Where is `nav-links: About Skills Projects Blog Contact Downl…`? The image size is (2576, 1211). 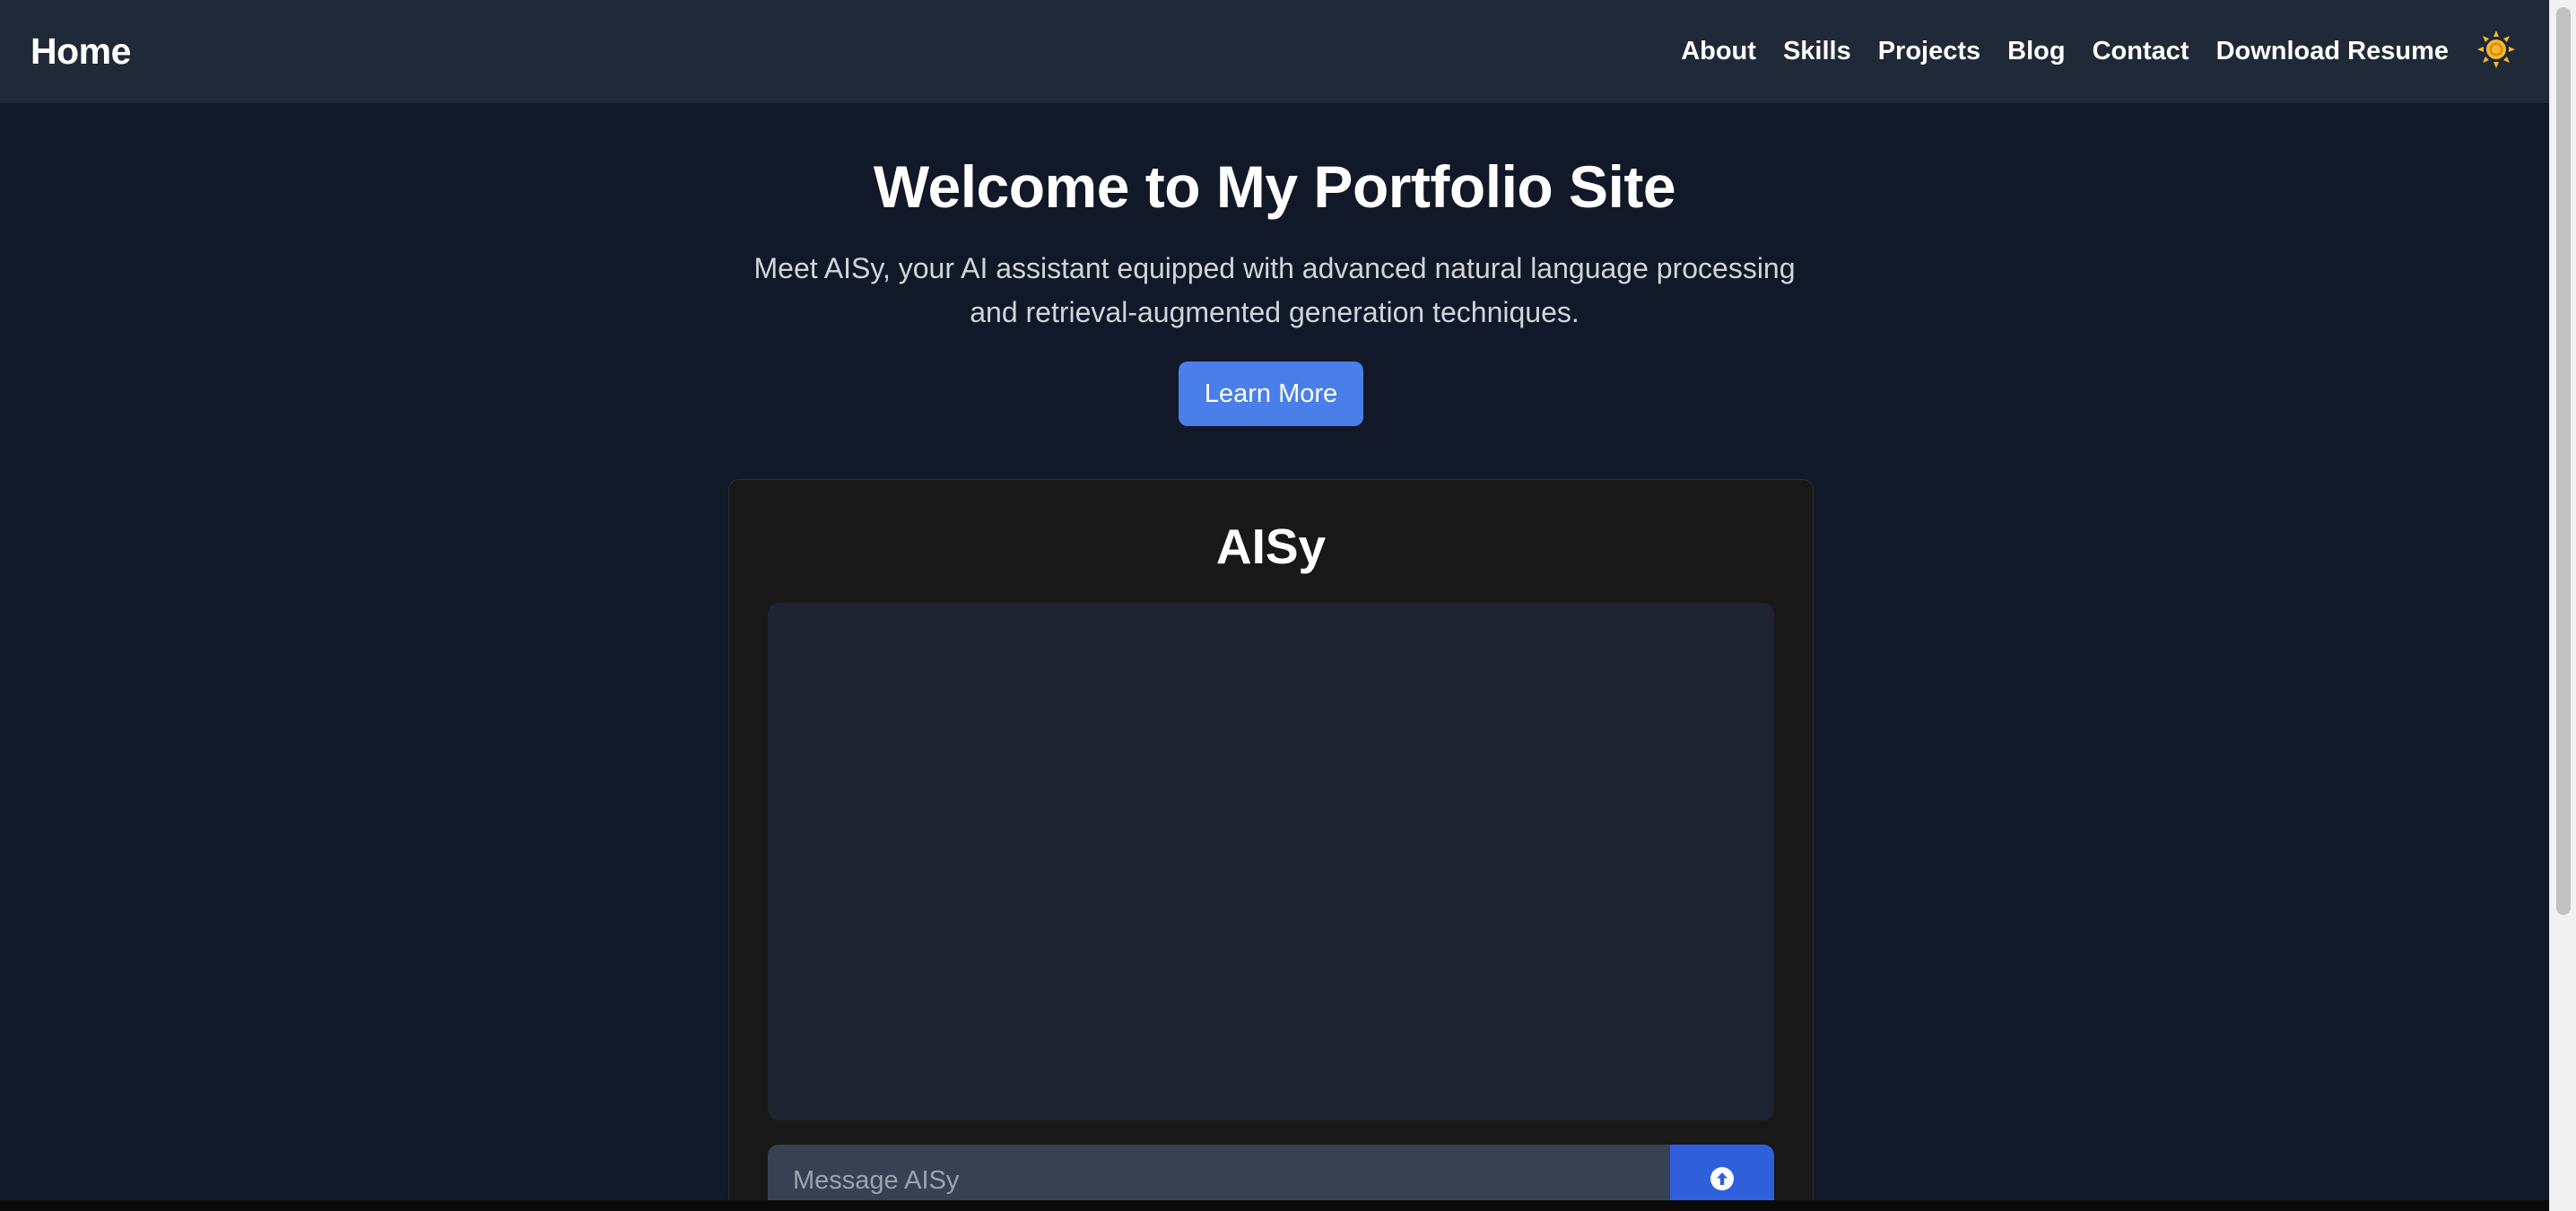
nav-links: About Skills Projects Blog Contact Downl… is located at coordinates (2099, 50).